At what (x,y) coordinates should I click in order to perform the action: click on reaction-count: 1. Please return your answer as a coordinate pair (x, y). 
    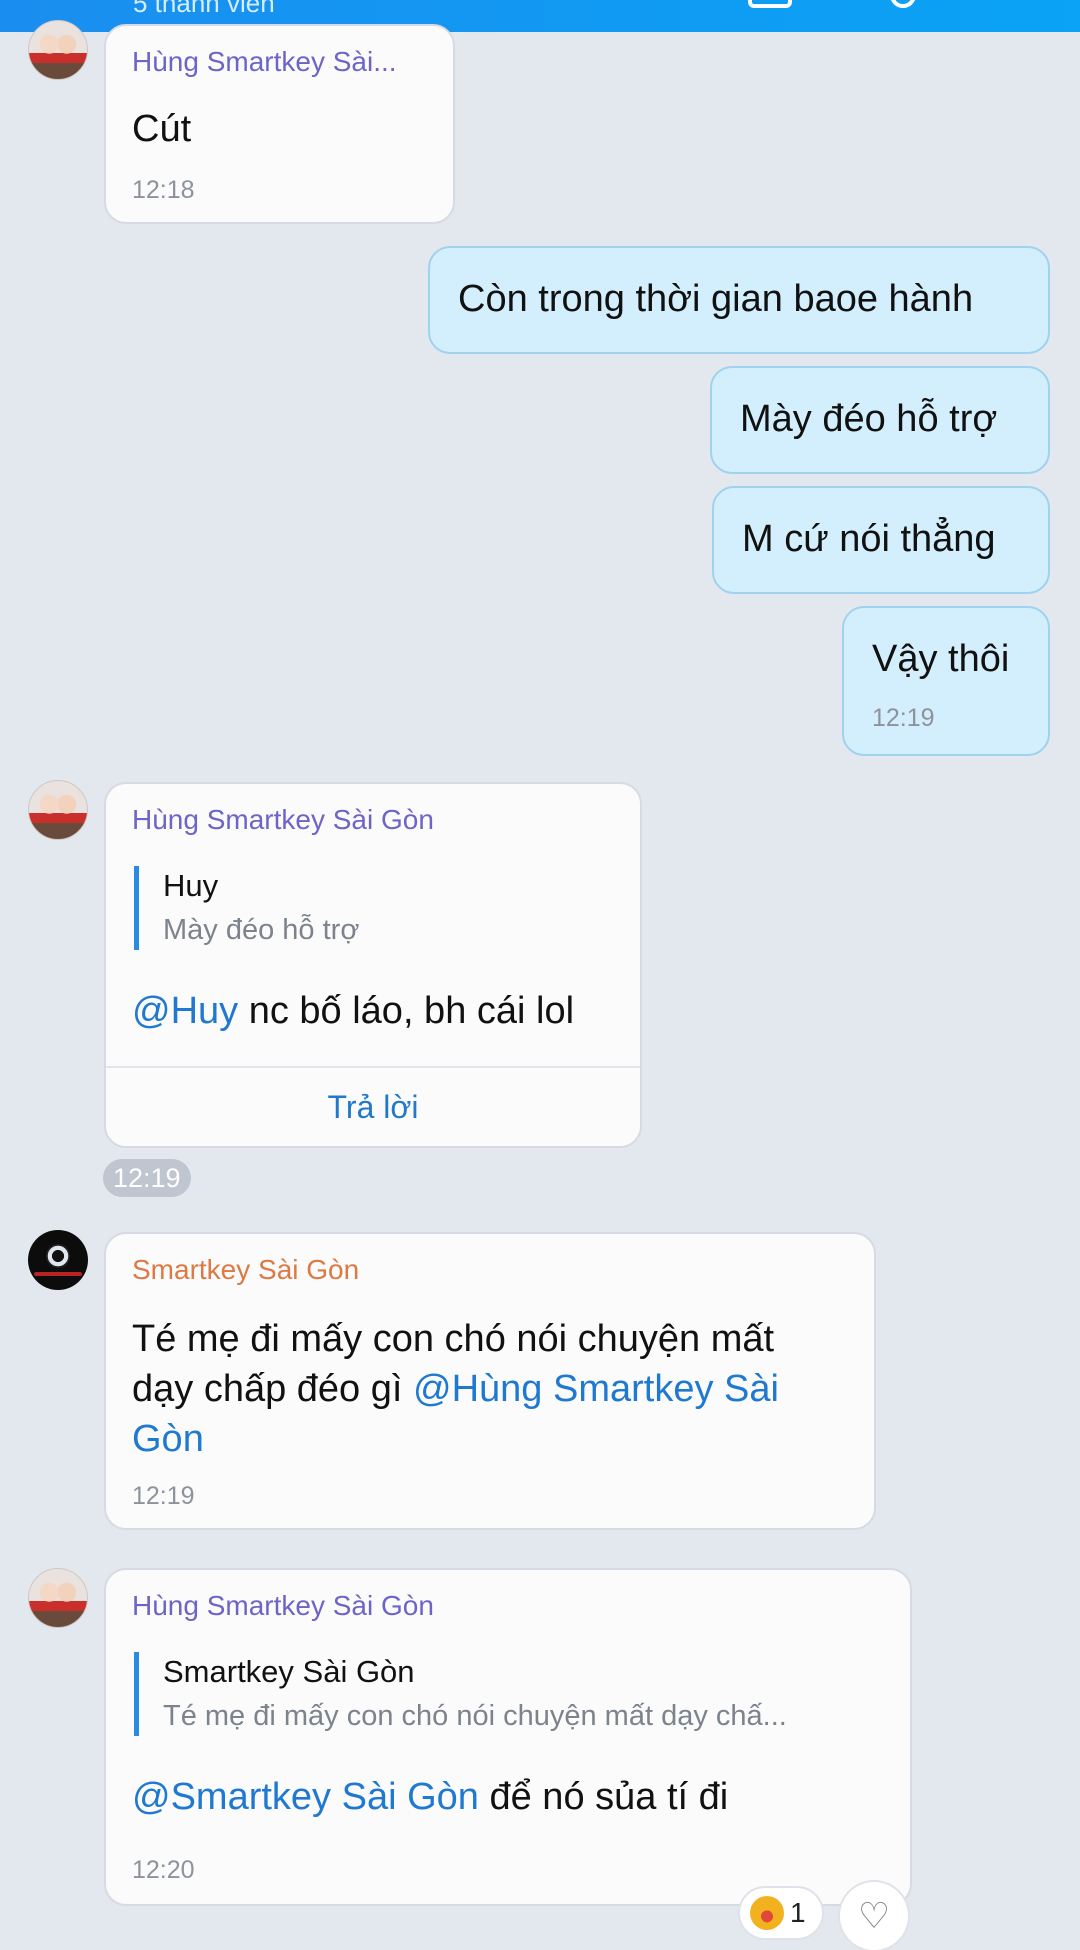
    Looking at the image, I should click on (798, 1912).